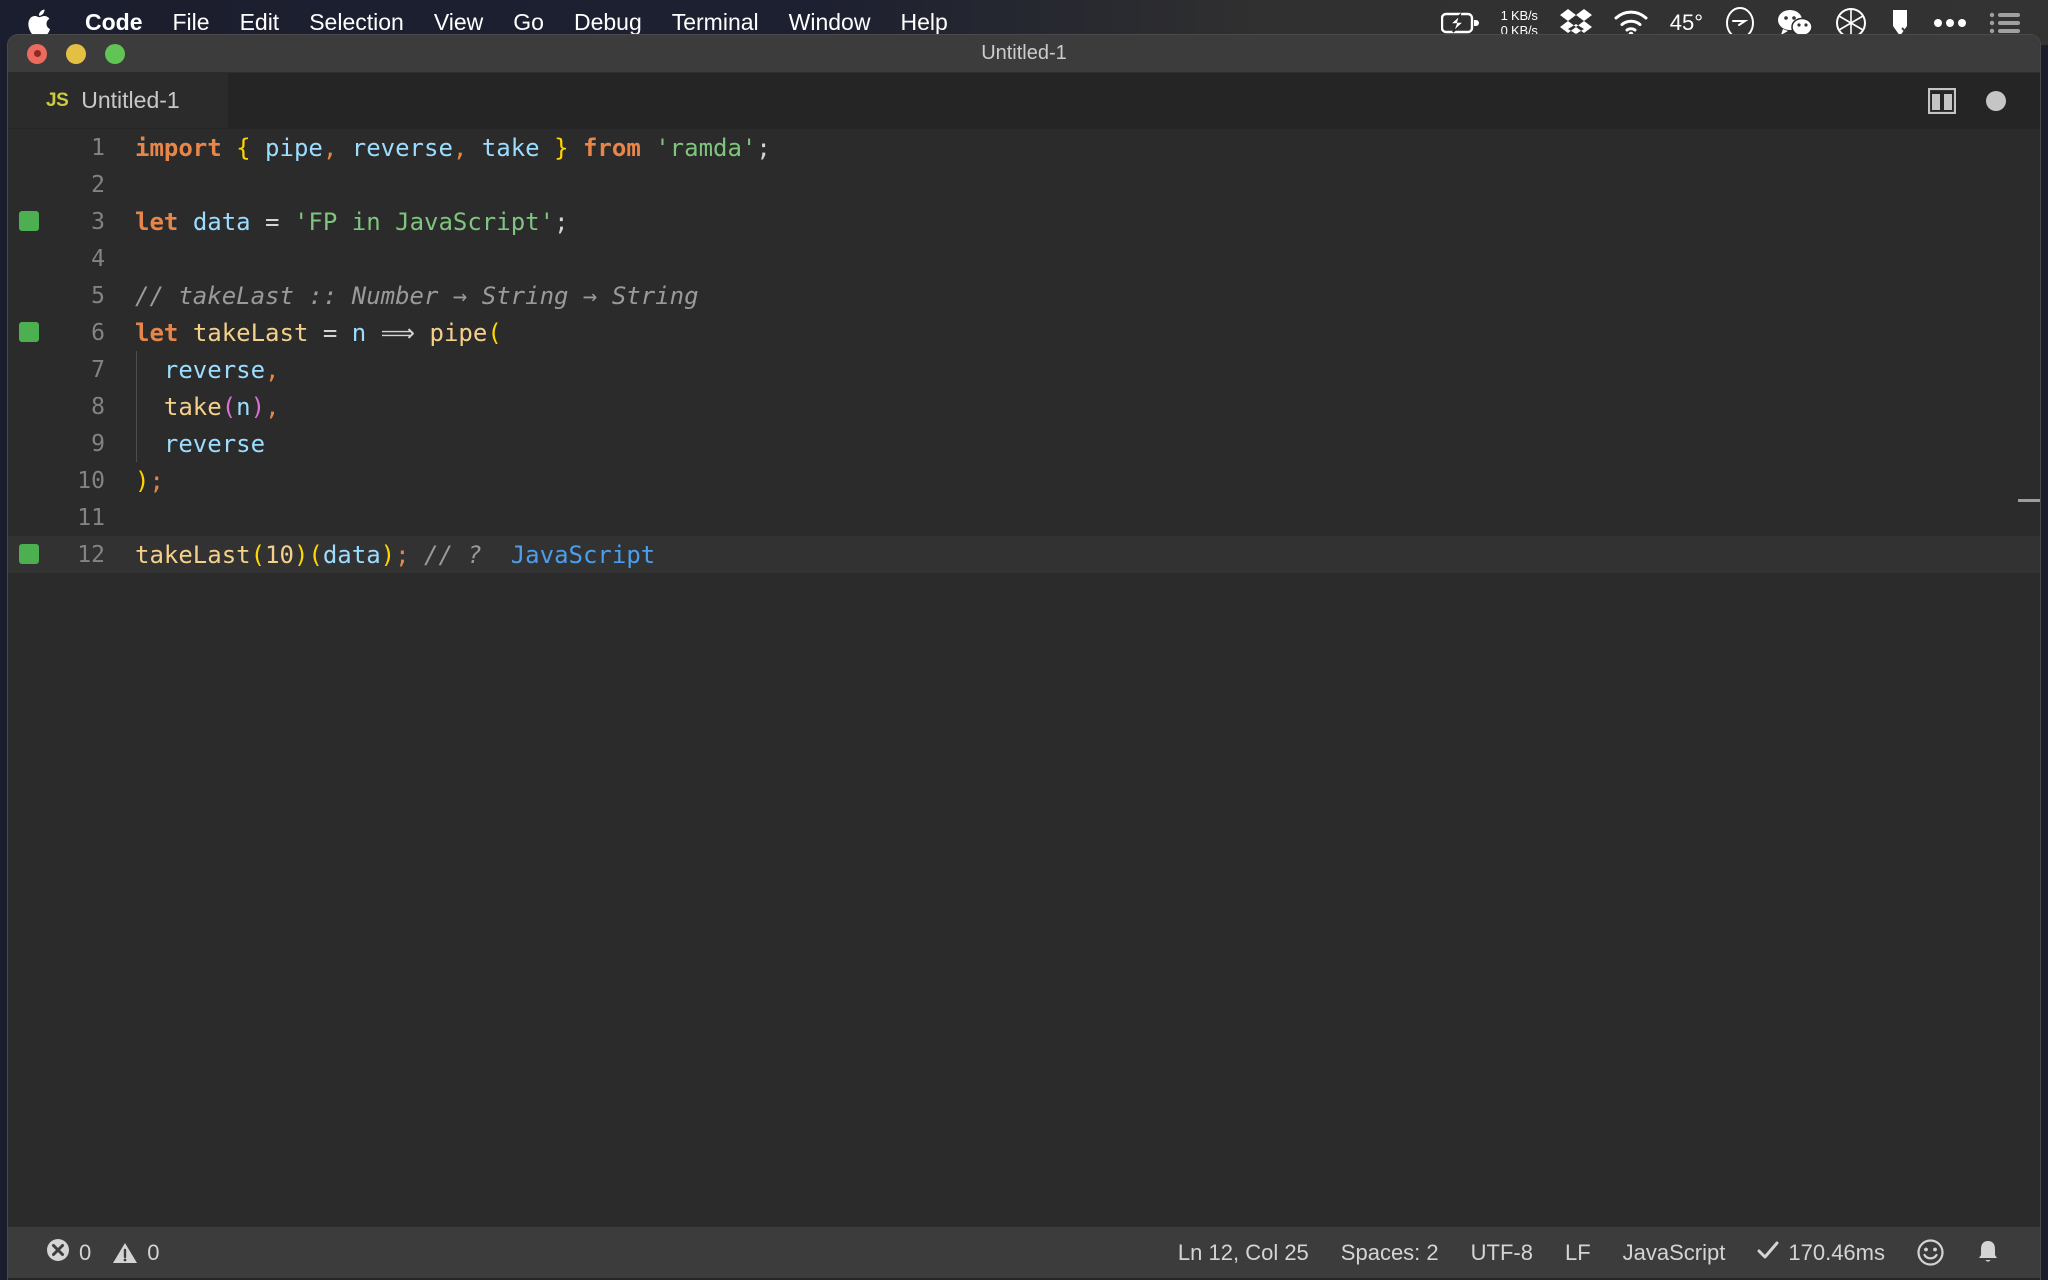 The width and height of the screenshot is (2048, 1280). I want to click on editor-tab-bar: JS Untitled-1, so click(1024, 101).